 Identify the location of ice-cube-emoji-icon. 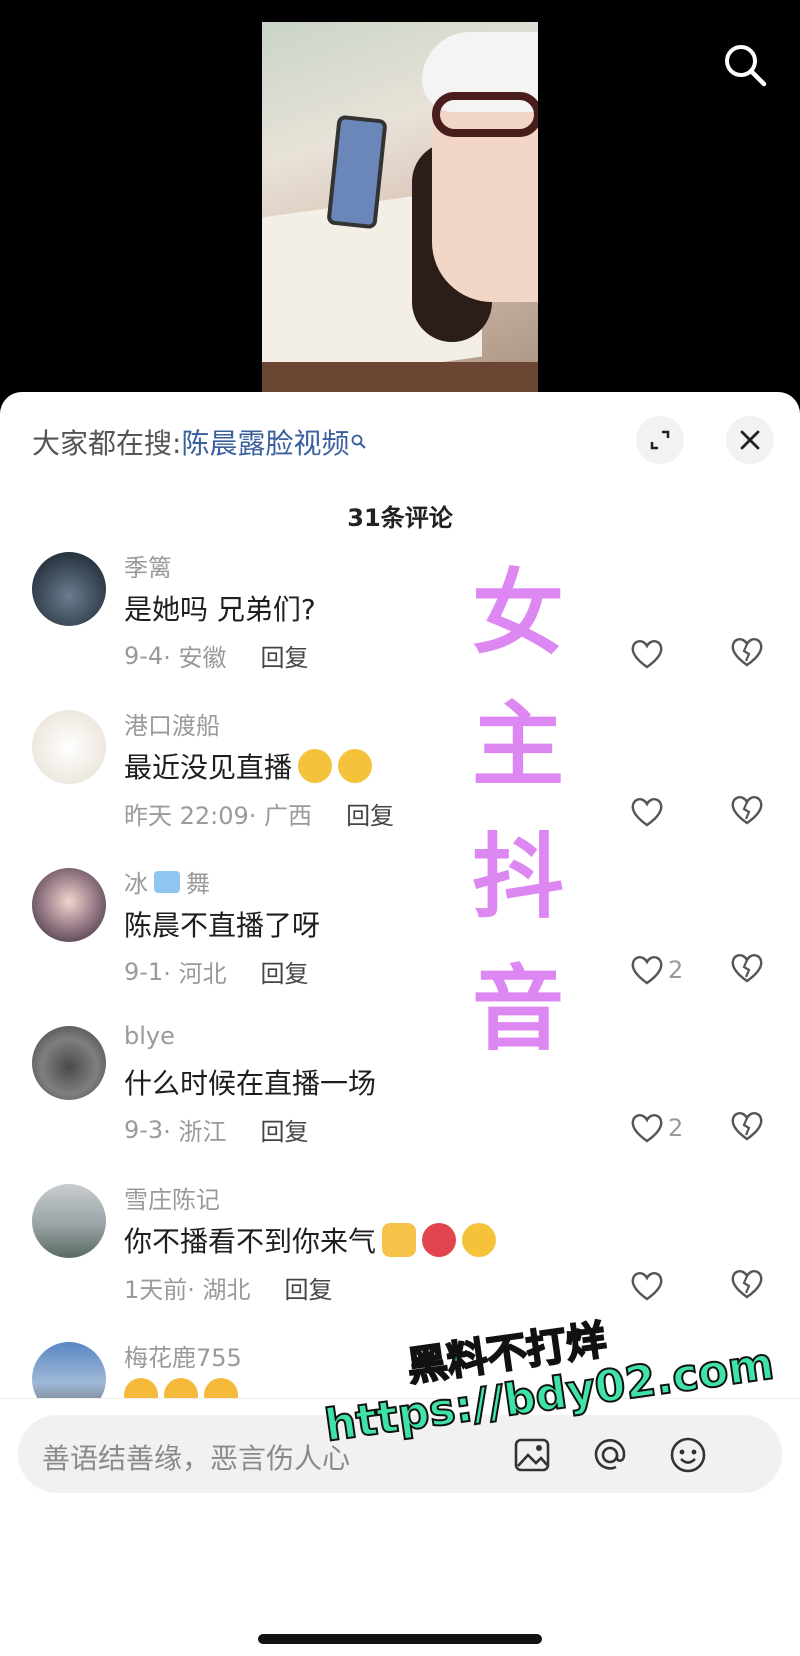
(167, 881).